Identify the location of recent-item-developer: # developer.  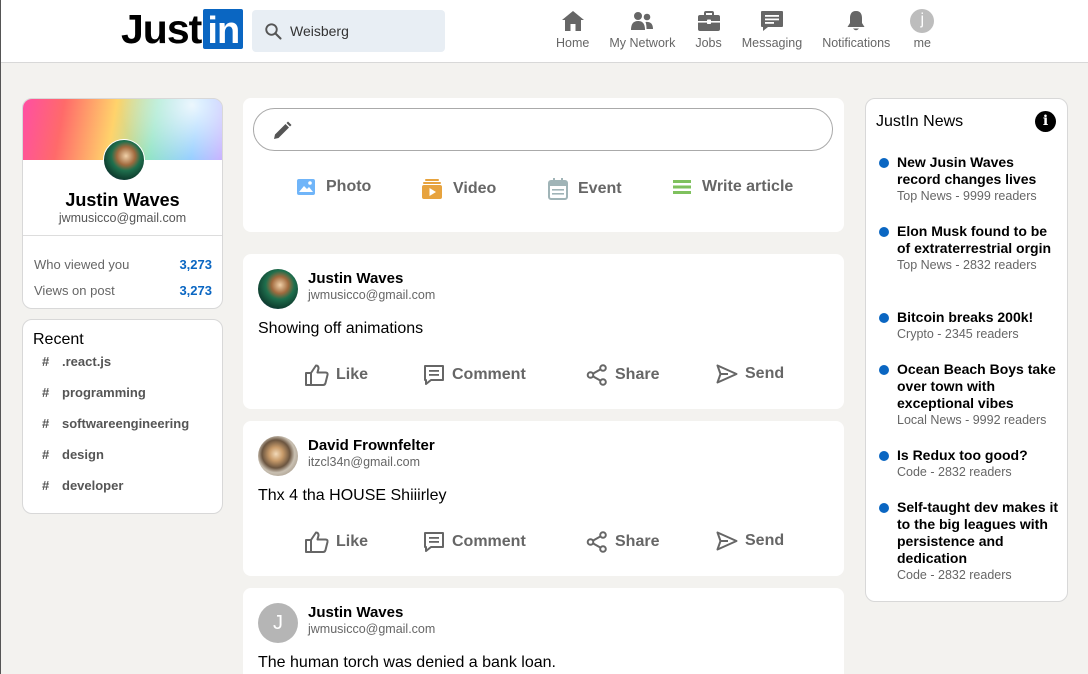
(82, 485).